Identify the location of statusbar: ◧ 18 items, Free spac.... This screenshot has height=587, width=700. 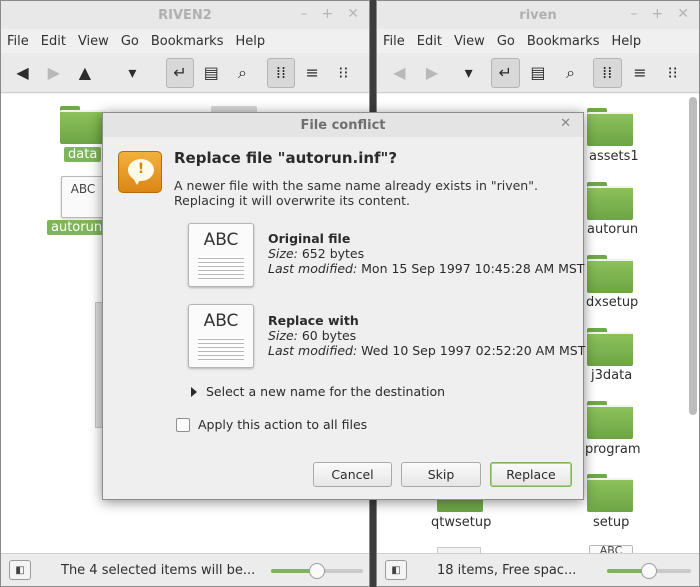
(538, 569).